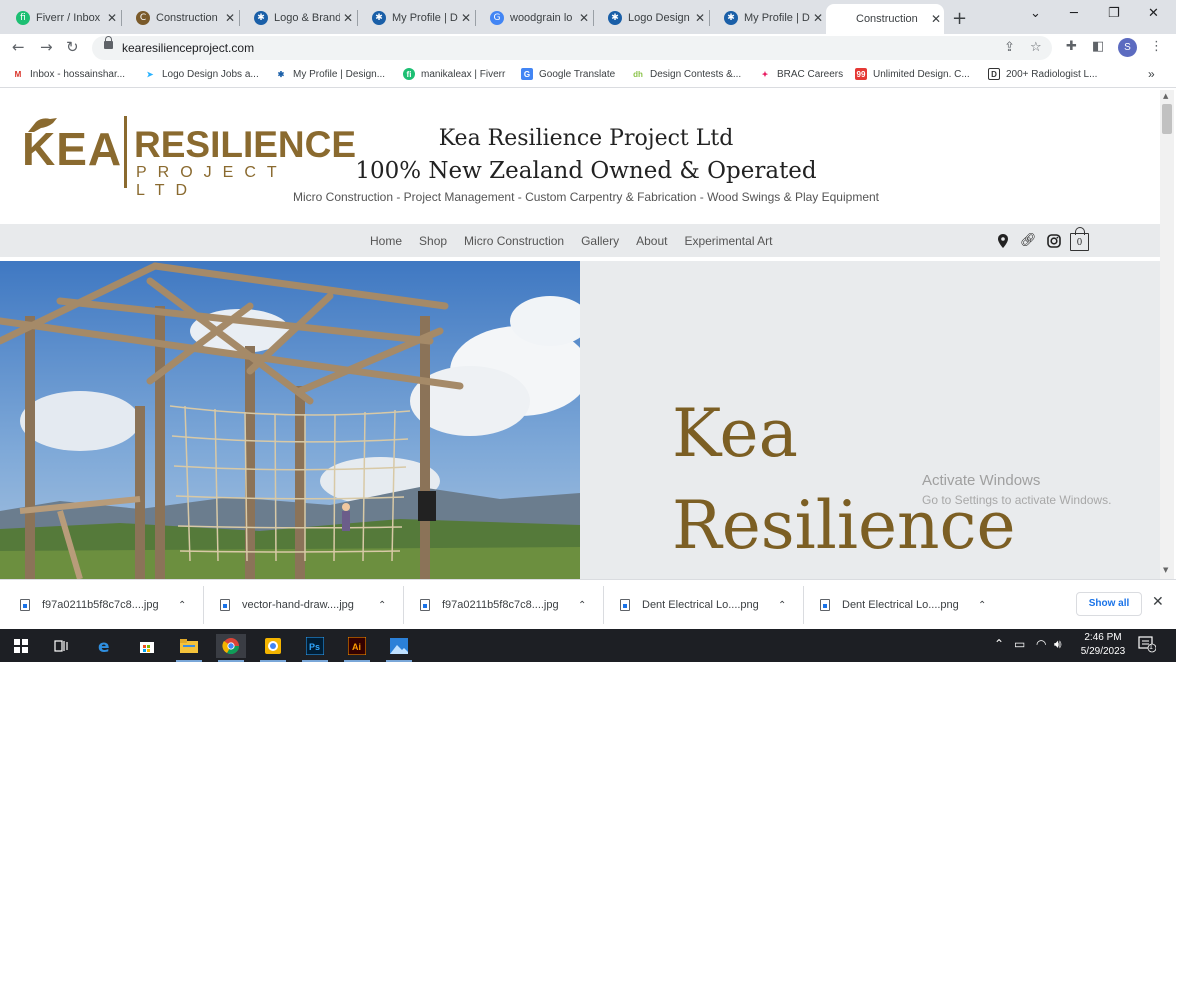 The image size is (1200, 1000). Describe the element at coordinates (600, 241) in the screenshot. I see `nav-gallery: Gallery` at that location.